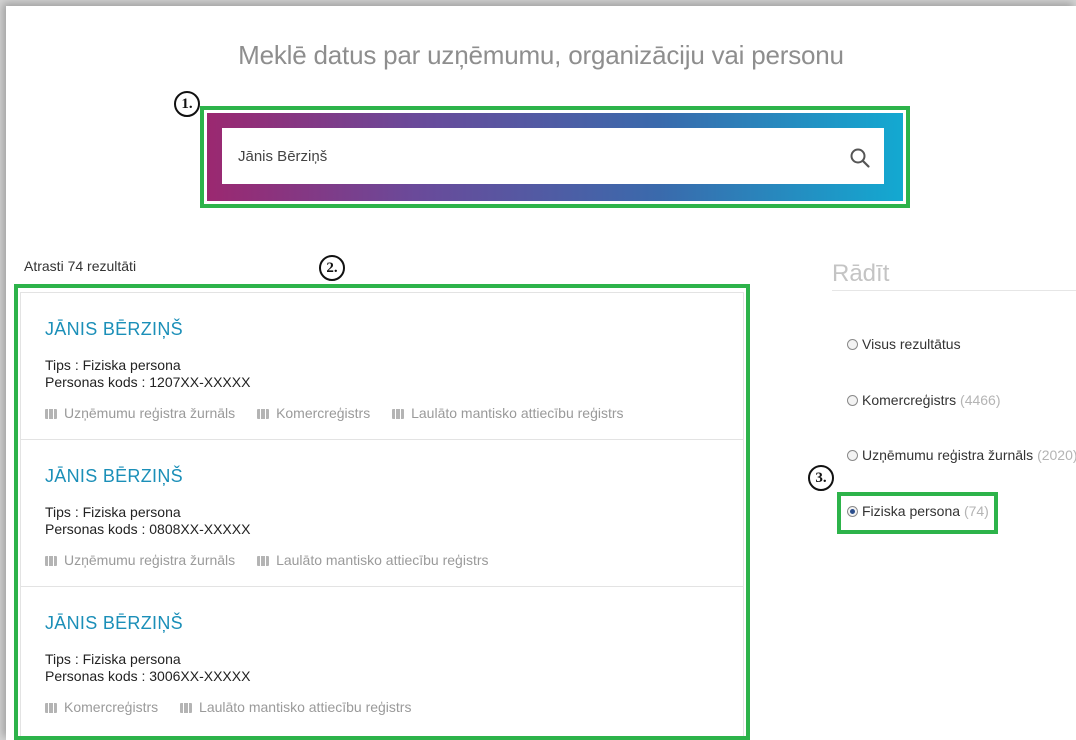 The height and width of the screenshot is (740, 1076). I want to click on filter-option-commercial-register: Komercreģistrs (4466), so click(924, 400).